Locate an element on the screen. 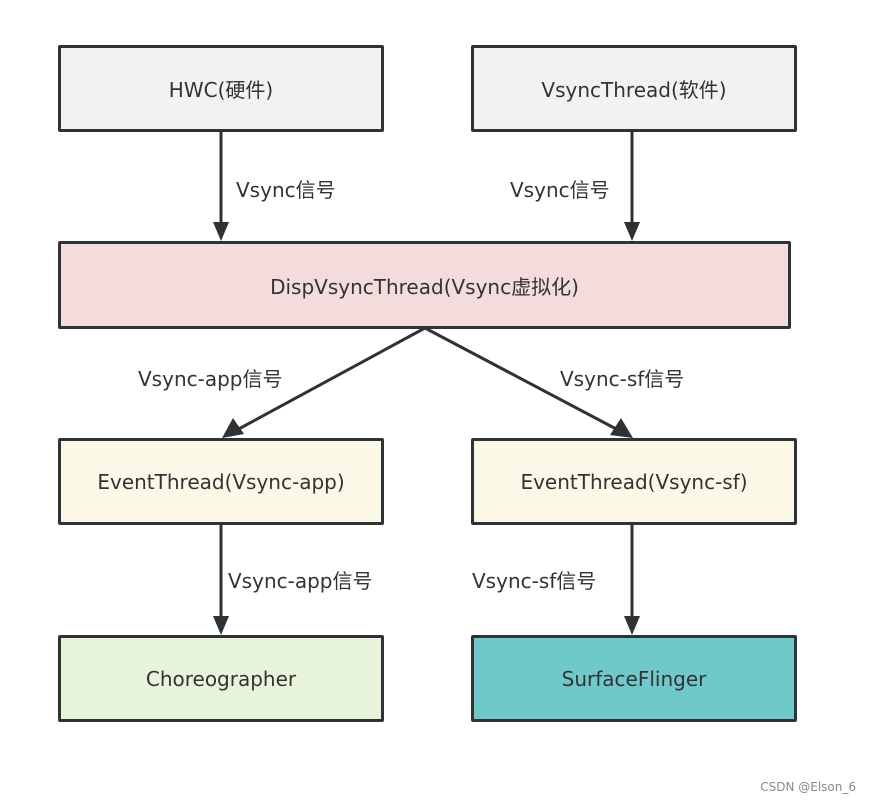 The height and width of the screenshot is (804, 872). node-event-thread-sf: EventThread(Vsync-sf) is located at coordinates (634, 481).